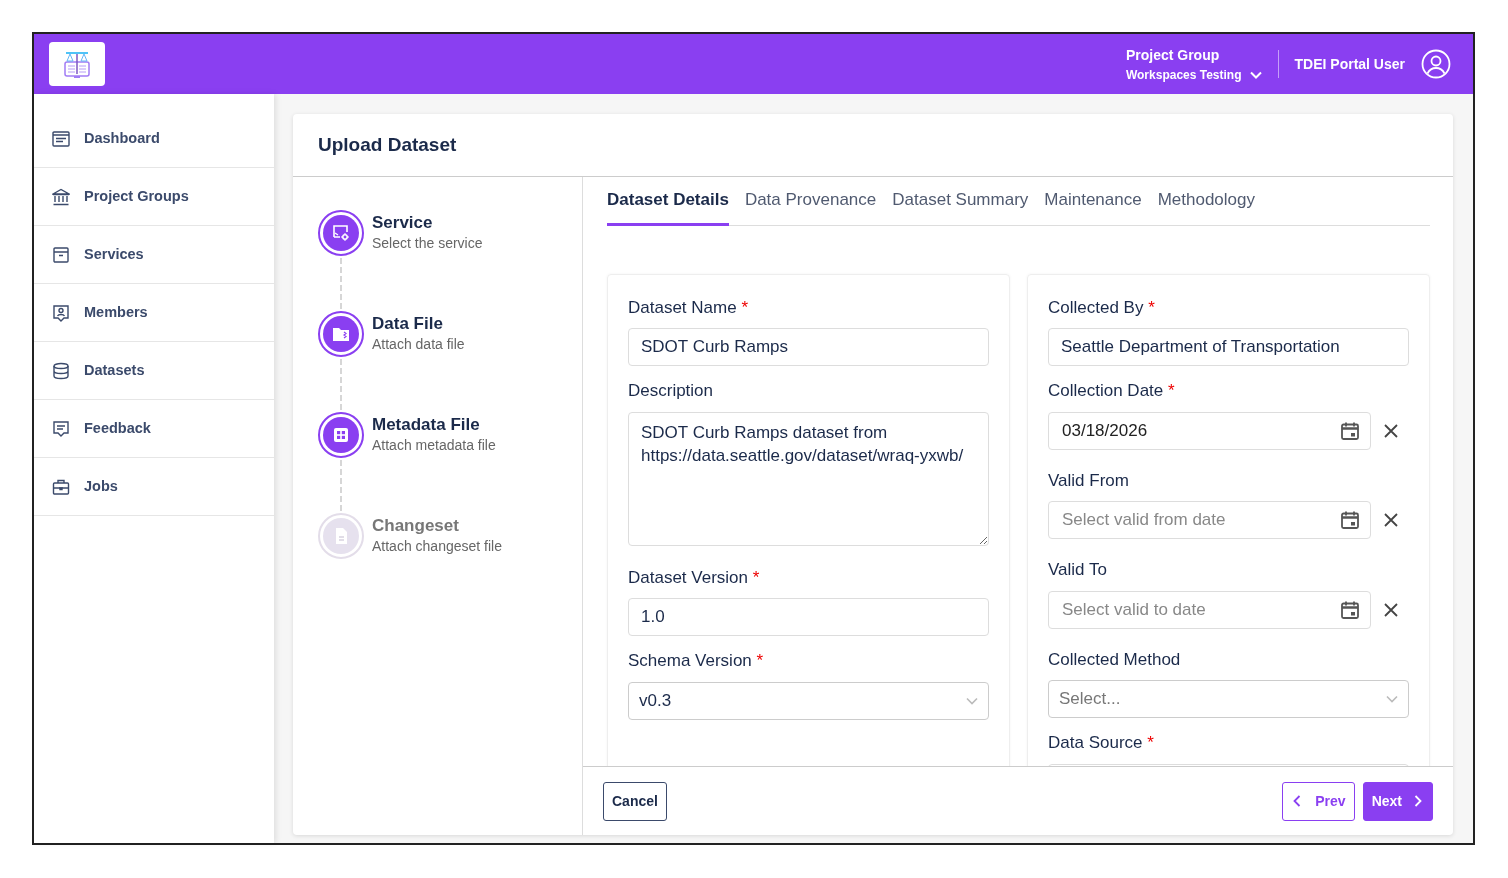 The width and height of the screenshot is (1508, 878). What do you see at coordinates (61, 138) in the screenshot?
I see `dashboard-icon` at bounding box center [61, 138].